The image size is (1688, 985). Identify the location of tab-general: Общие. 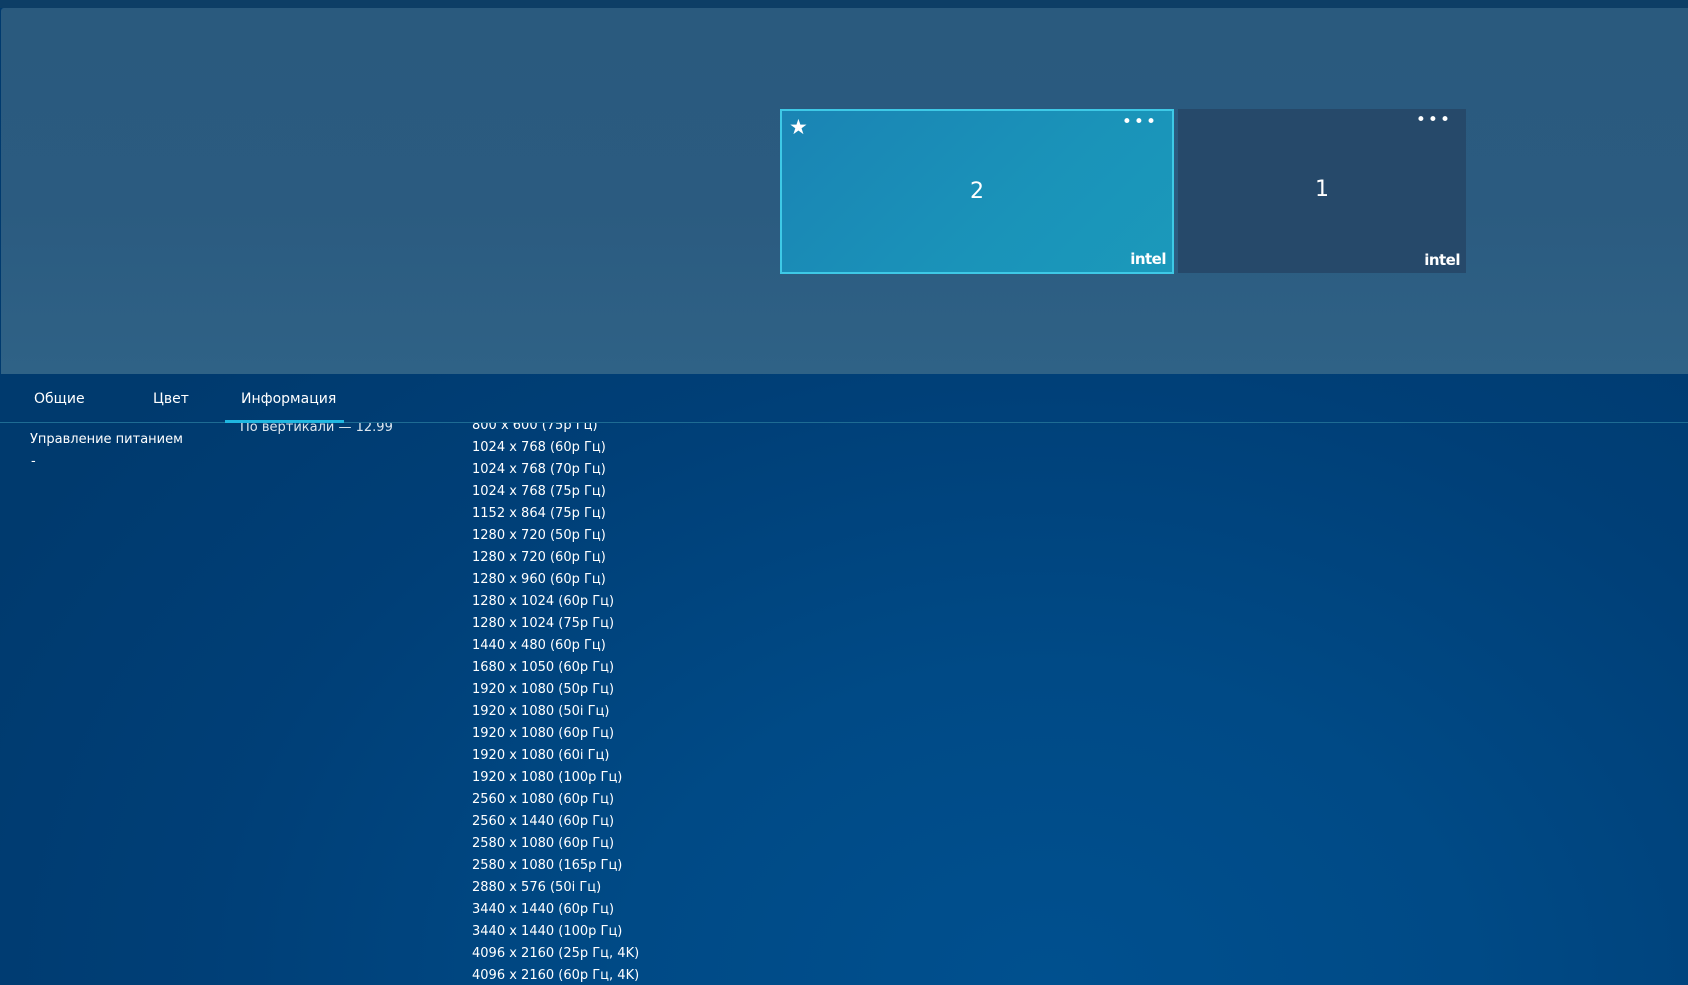
(59, 399).